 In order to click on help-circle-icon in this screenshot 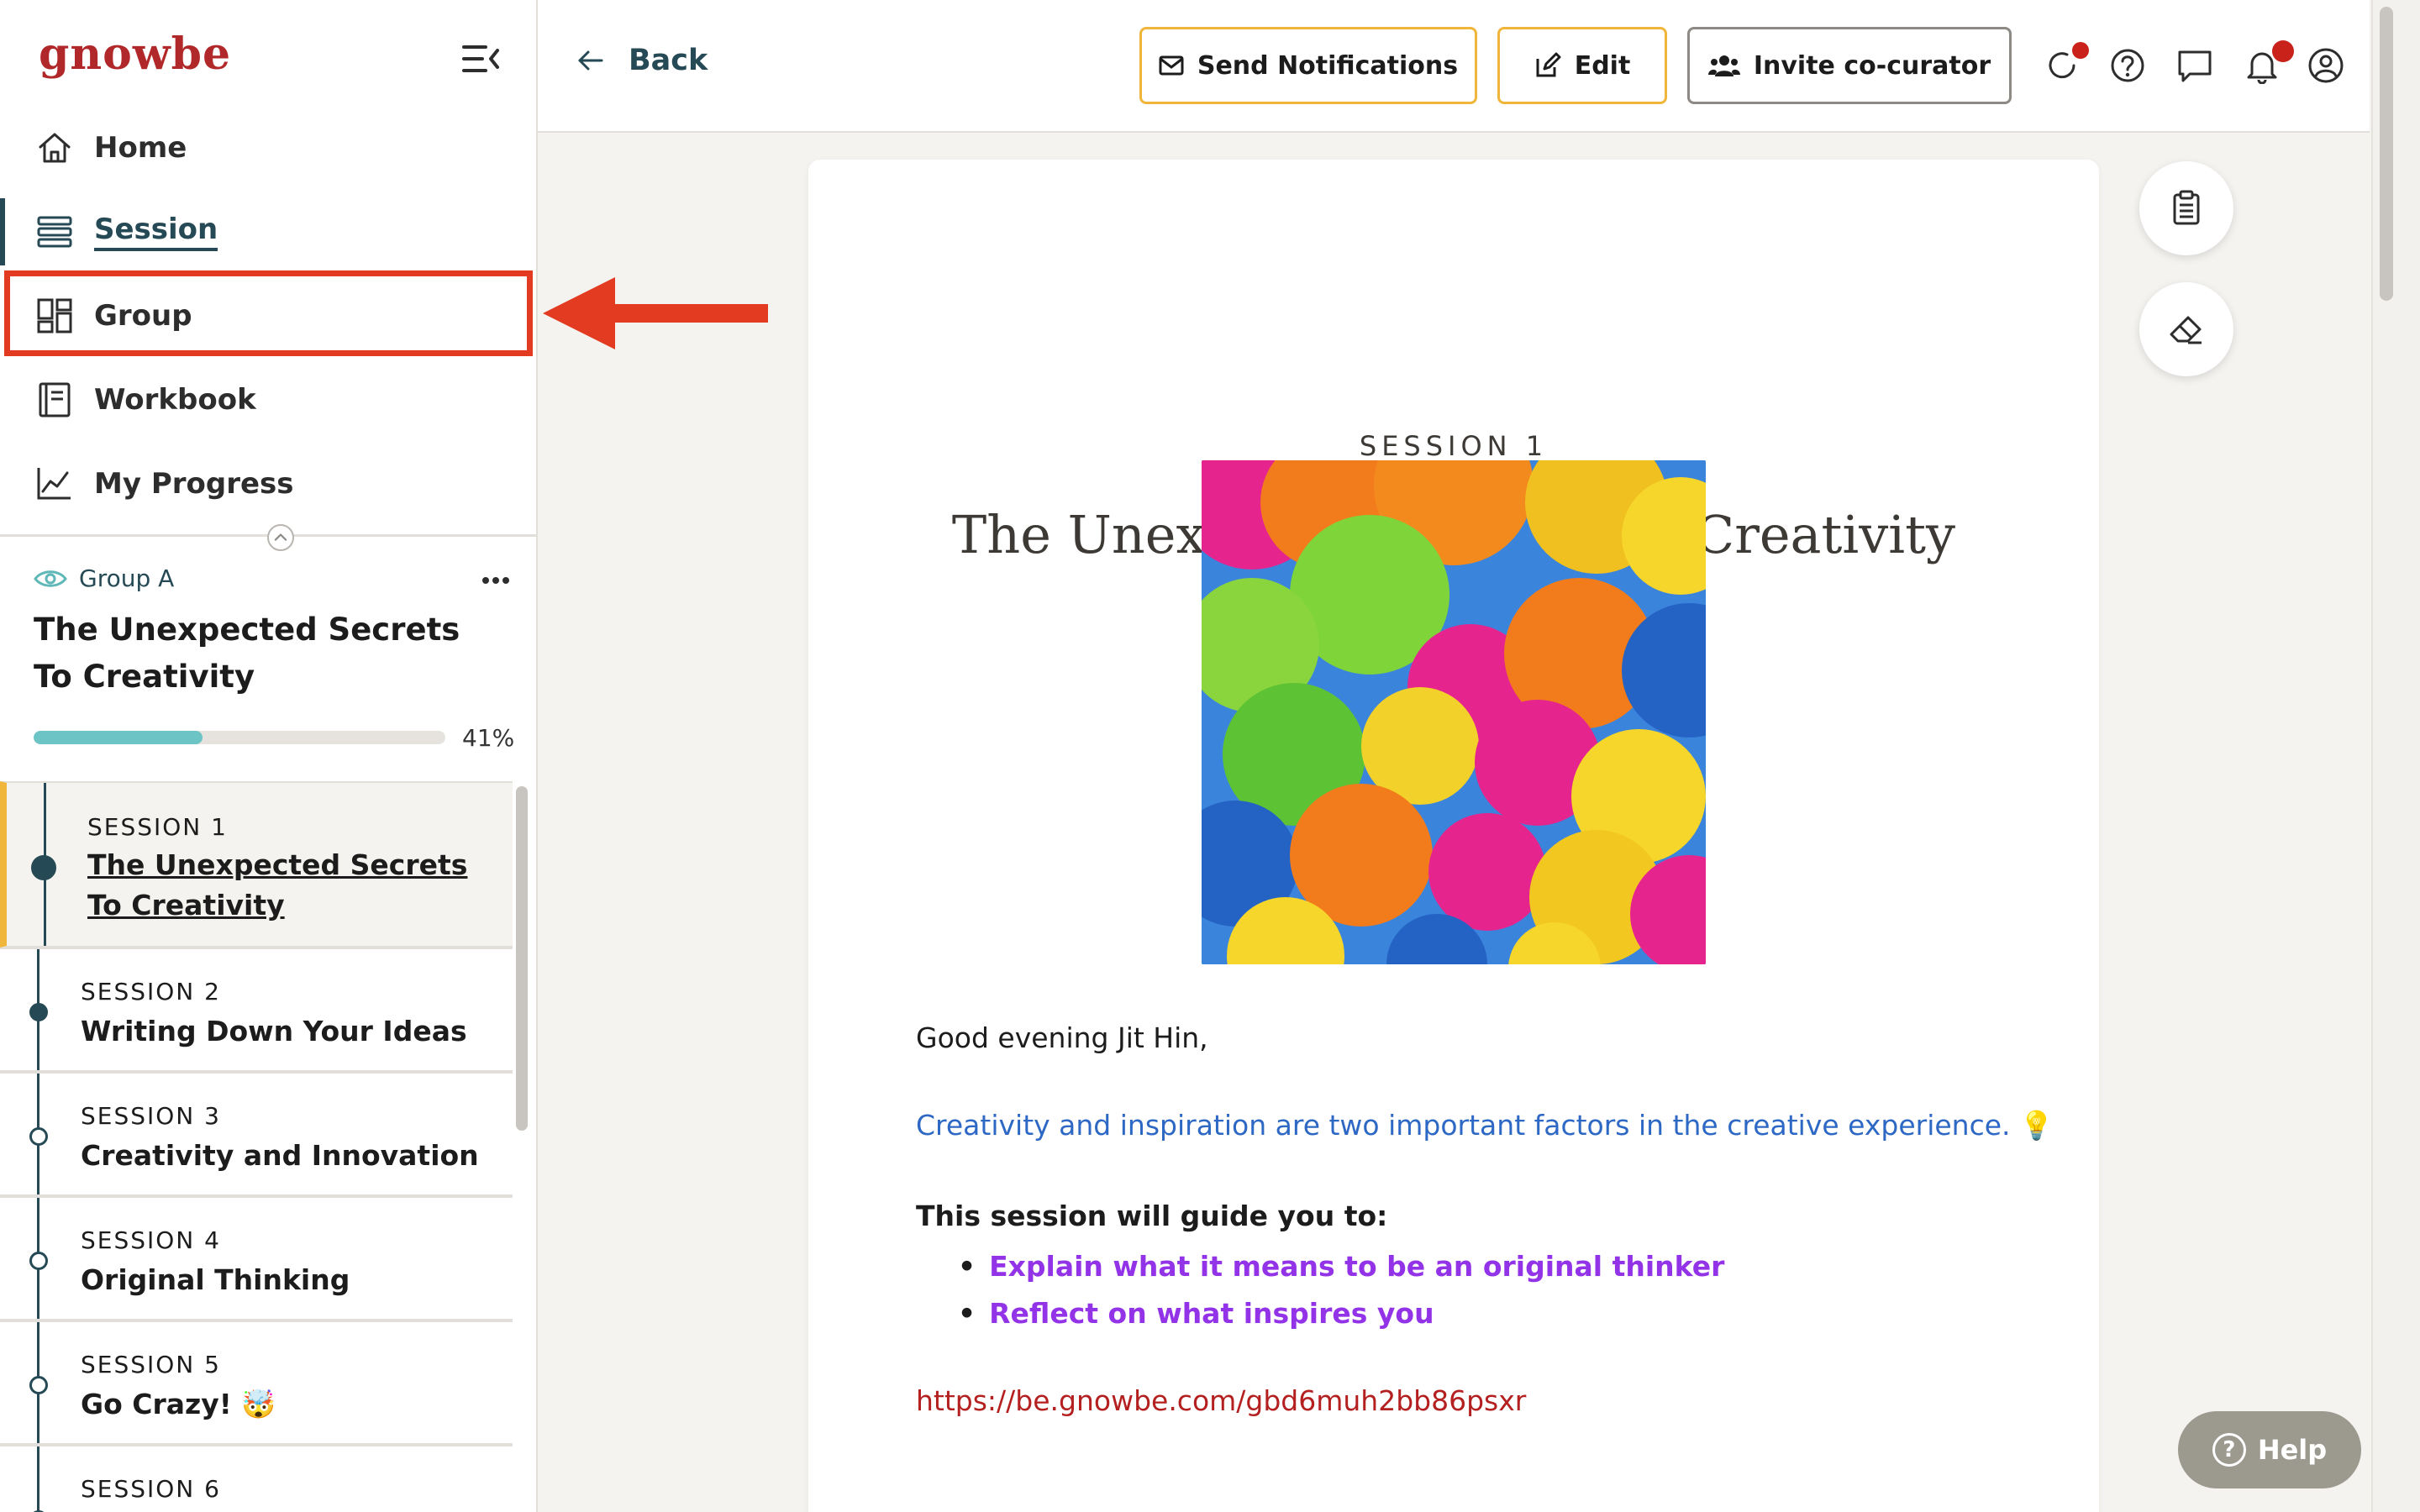, I will do `click(2127, 65)`.